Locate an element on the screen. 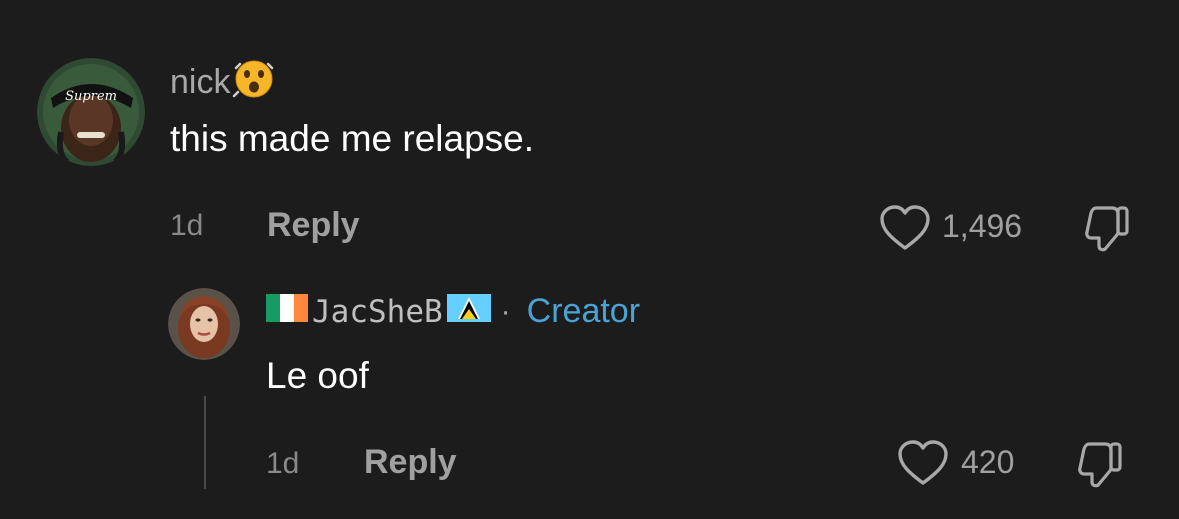 The height and width of the screenshot is (519, 1179). svg-text: Suprem is located at coordinates (91, 96).